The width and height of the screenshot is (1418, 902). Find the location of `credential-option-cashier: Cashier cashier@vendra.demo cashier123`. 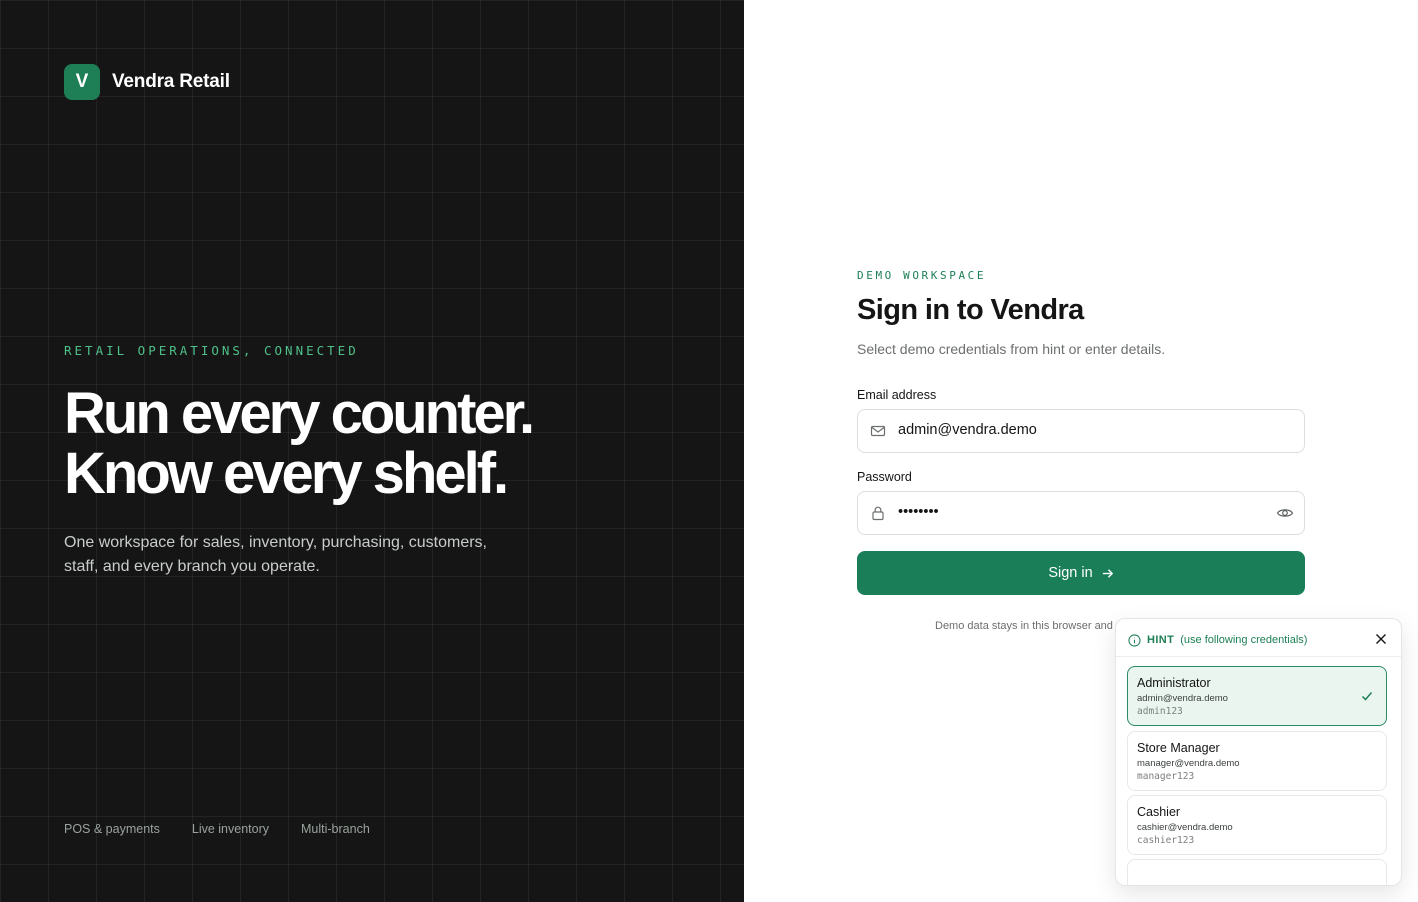

credential-option-cashier: Cashier cashier@vendra.demo cashier123 is located at coordinates (1257, 825).